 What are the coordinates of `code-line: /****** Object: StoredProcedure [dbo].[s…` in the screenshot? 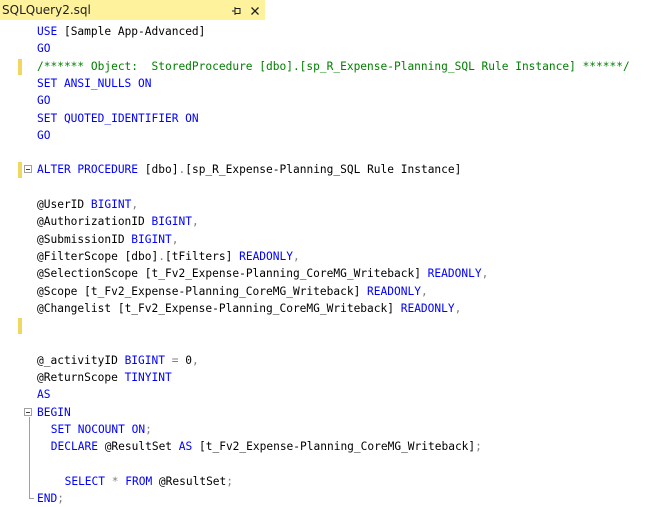 It's located at (329, 66).